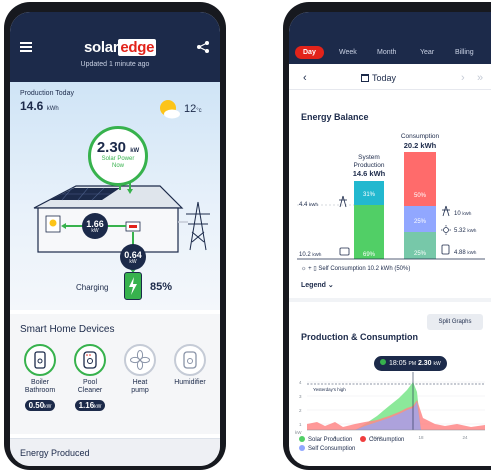 Image resolution: width=491 pixels, height=470 pixels. I want to click on device-power-badge: 1.16kW, so click(90, 405).